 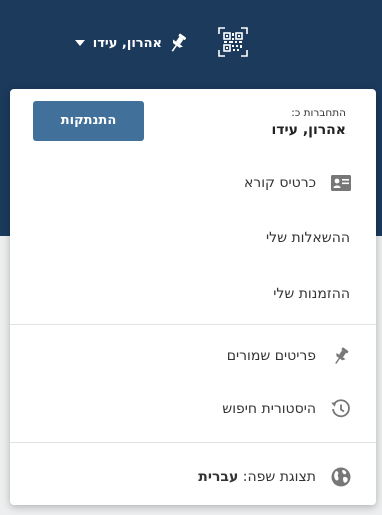 What do you see at coordinates (193, 409) in the screenshot?
I see `menu-item-search-history: היסטורית חיפוש` at bounding box center [193, 409].